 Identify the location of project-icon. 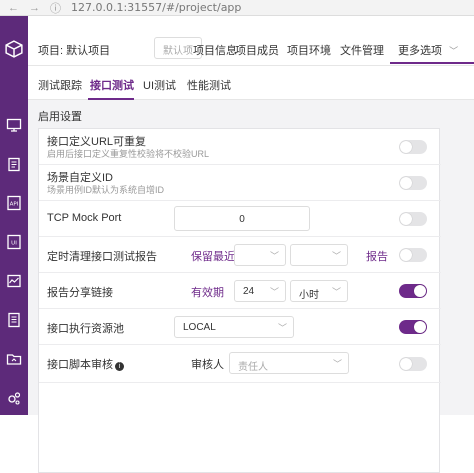
(14, 359).